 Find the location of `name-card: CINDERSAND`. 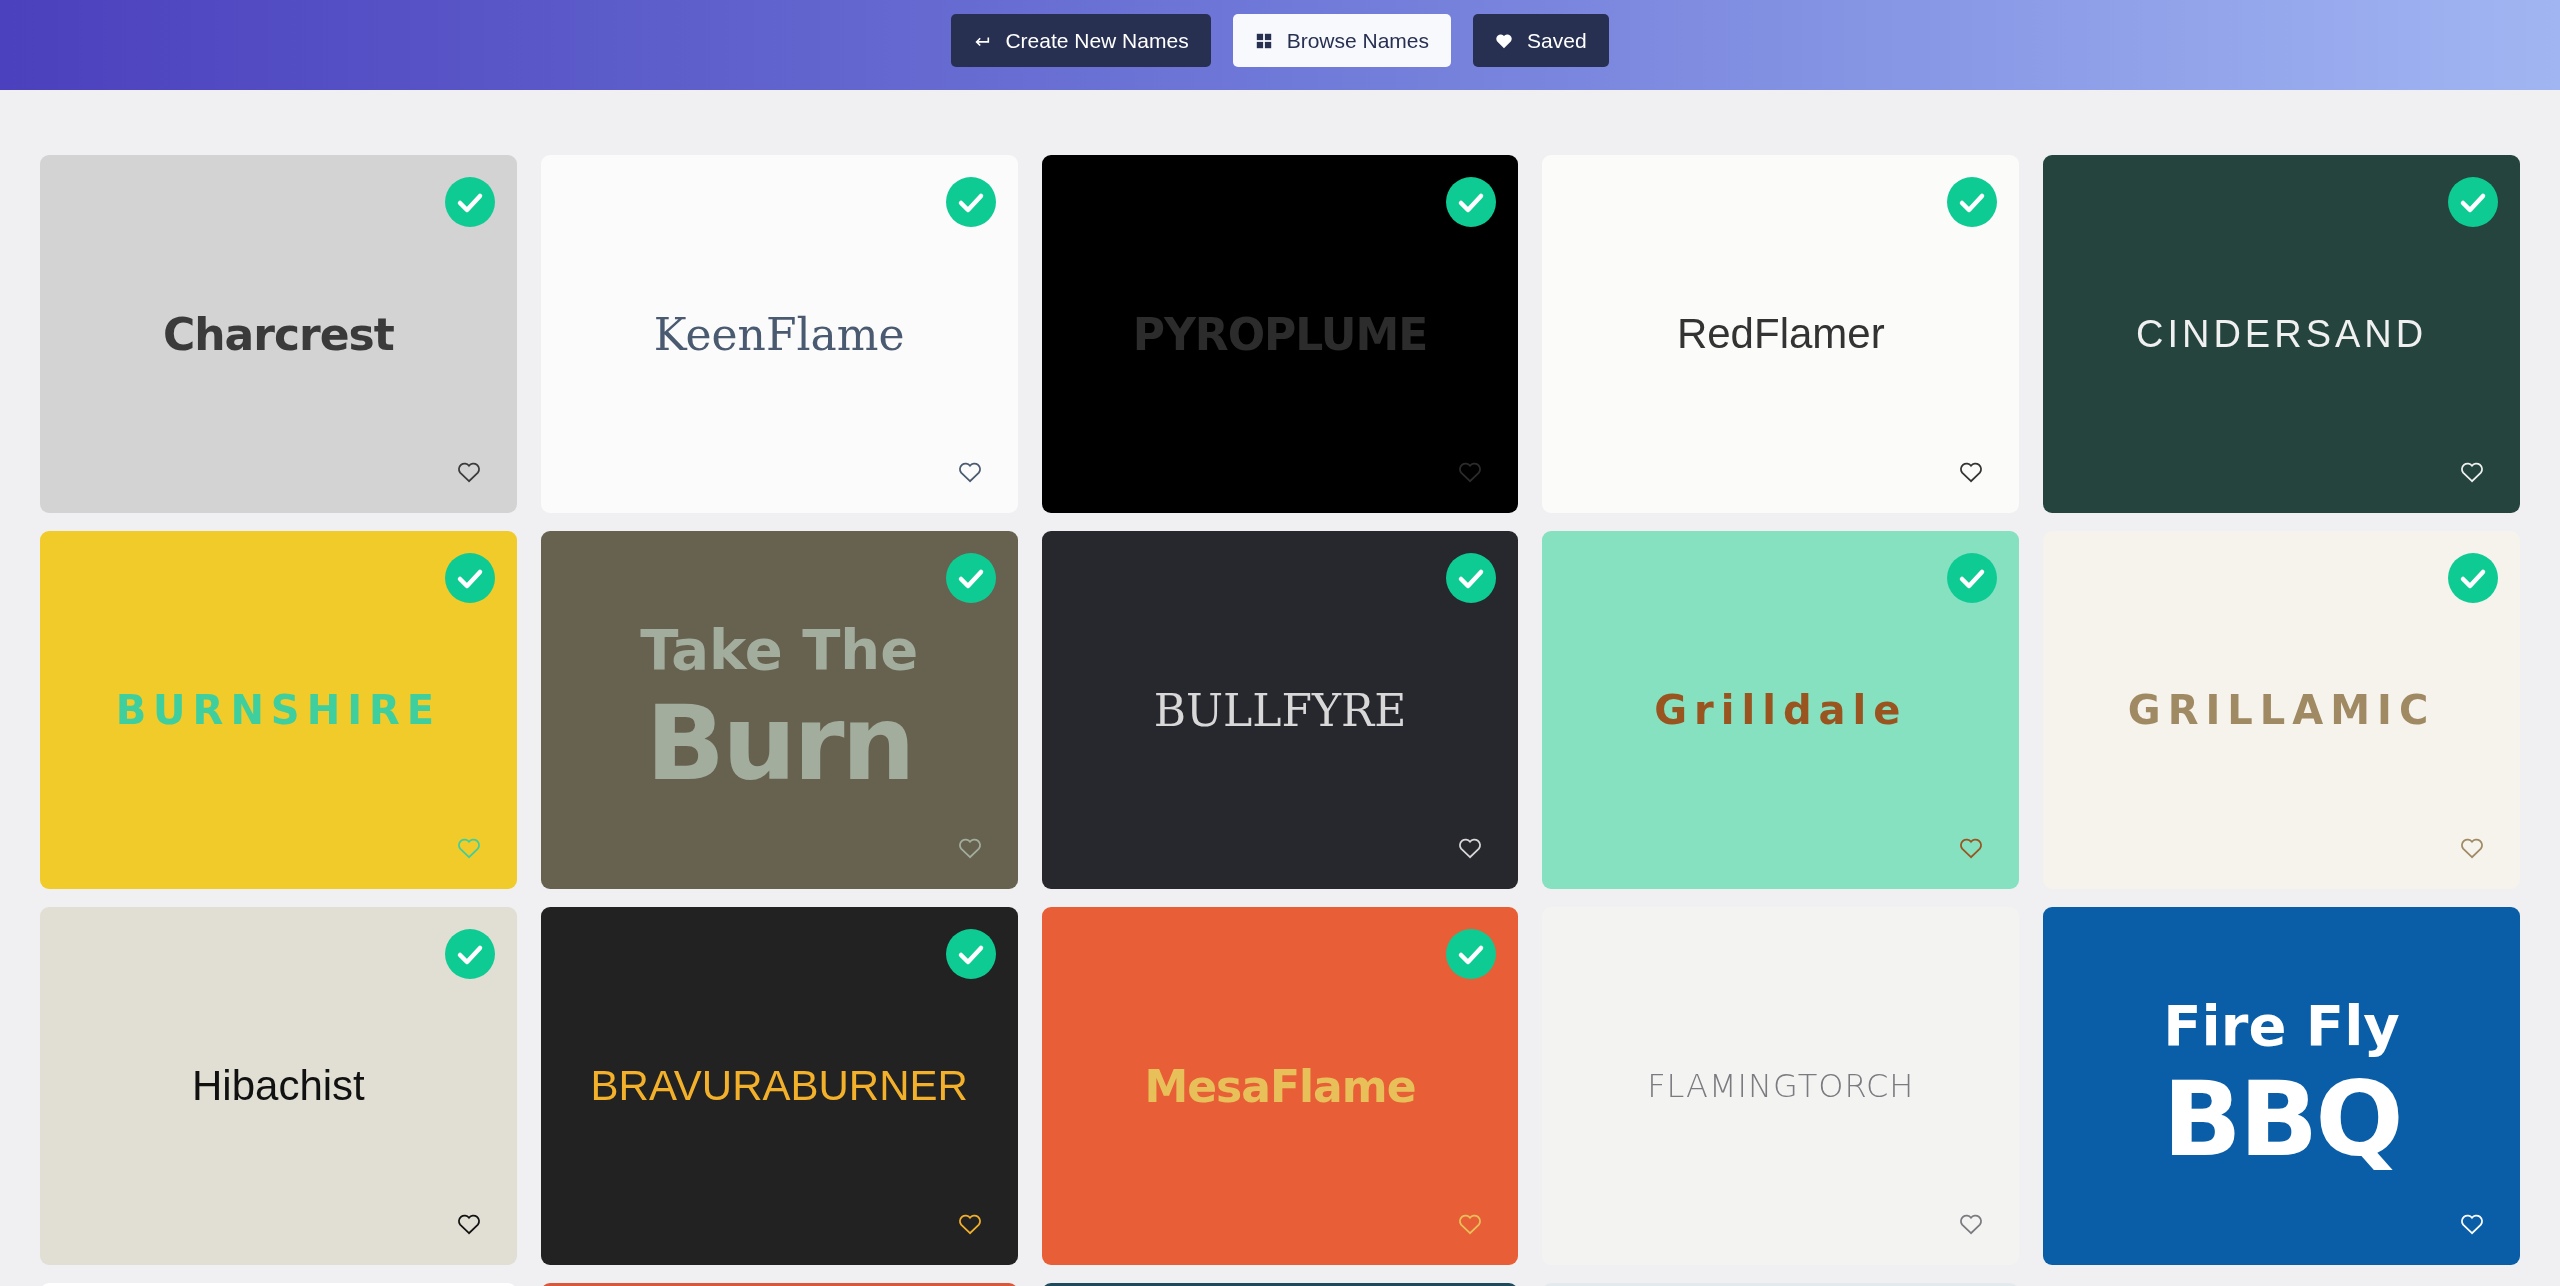

name-card: CINDERSAND is located at coordinates (2281, 334).